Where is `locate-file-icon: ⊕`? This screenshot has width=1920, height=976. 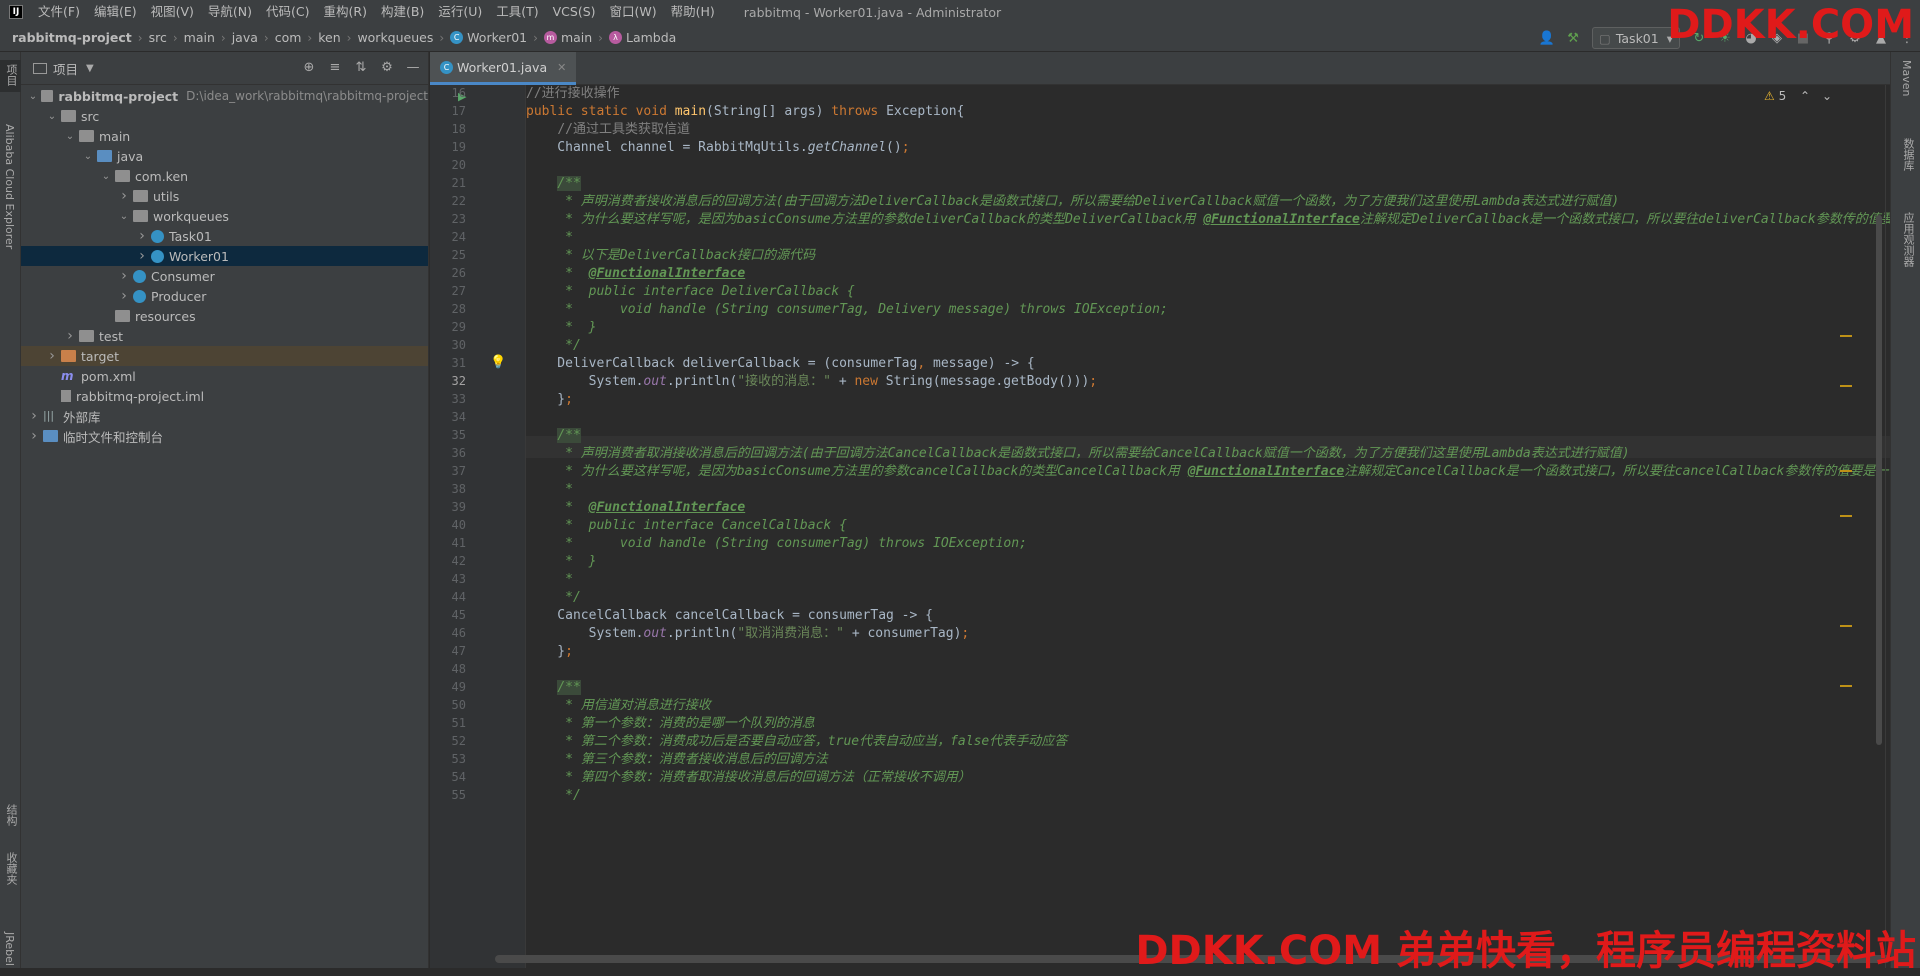
locate-file-icon: ⊕ is located at coordinates (309, 68).